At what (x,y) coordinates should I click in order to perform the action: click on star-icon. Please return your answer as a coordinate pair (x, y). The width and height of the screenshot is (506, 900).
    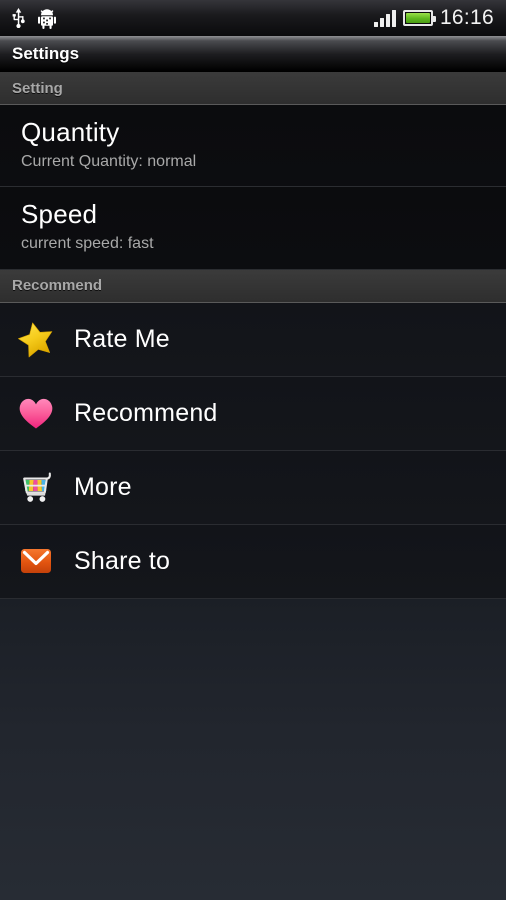
    Looking at the image, I should click on (36, 339).